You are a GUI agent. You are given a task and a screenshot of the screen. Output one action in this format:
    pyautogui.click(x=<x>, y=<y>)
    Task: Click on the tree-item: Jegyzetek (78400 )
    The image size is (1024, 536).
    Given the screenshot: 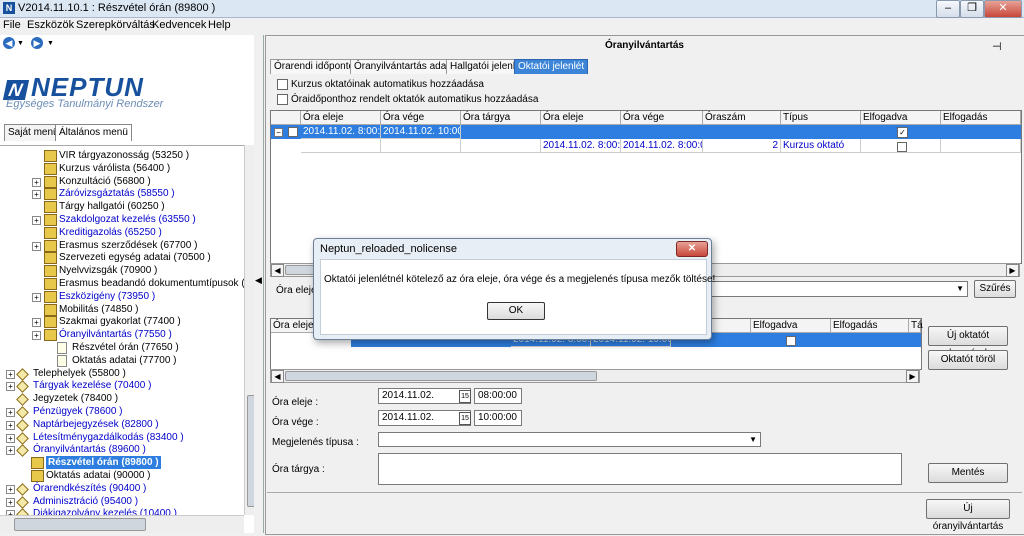 What is the action you would take?
    pyautogui.click(x=122, y=399)
    